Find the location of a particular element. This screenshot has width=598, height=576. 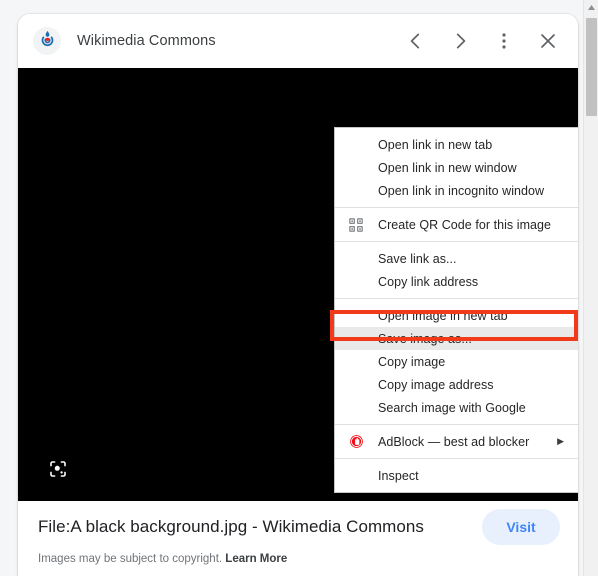

chevron-left-icon is located at coordinates (415, 41).